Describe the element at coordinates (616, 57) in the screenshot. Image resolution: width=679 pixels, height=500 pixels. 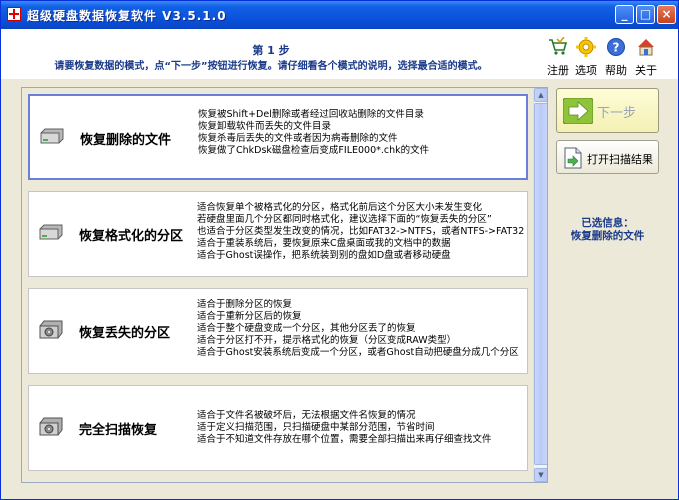
I see `help-button: ? 帮助` at that location.